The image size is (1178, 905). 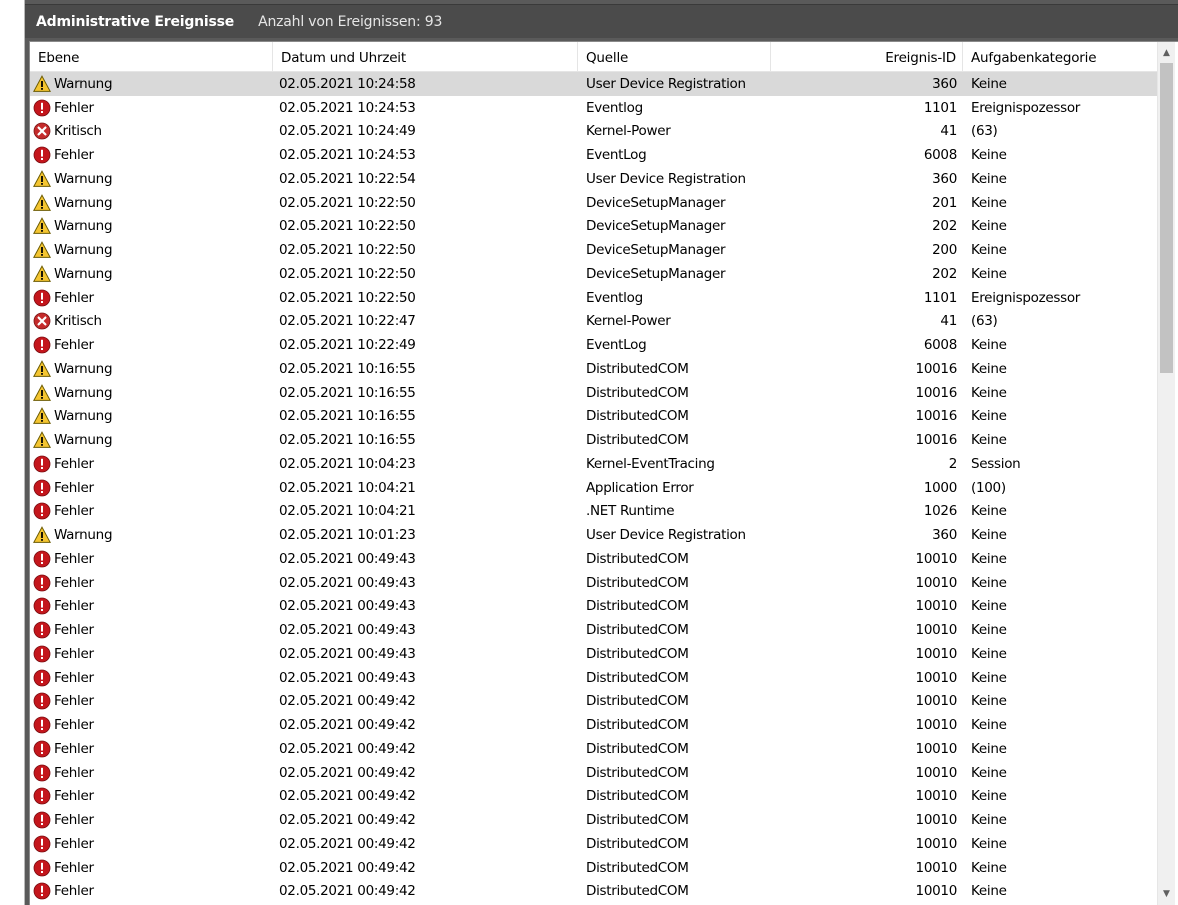 I want to click on cell-date: 02.05.2021 10:04:21, so click(x=347, y=511).